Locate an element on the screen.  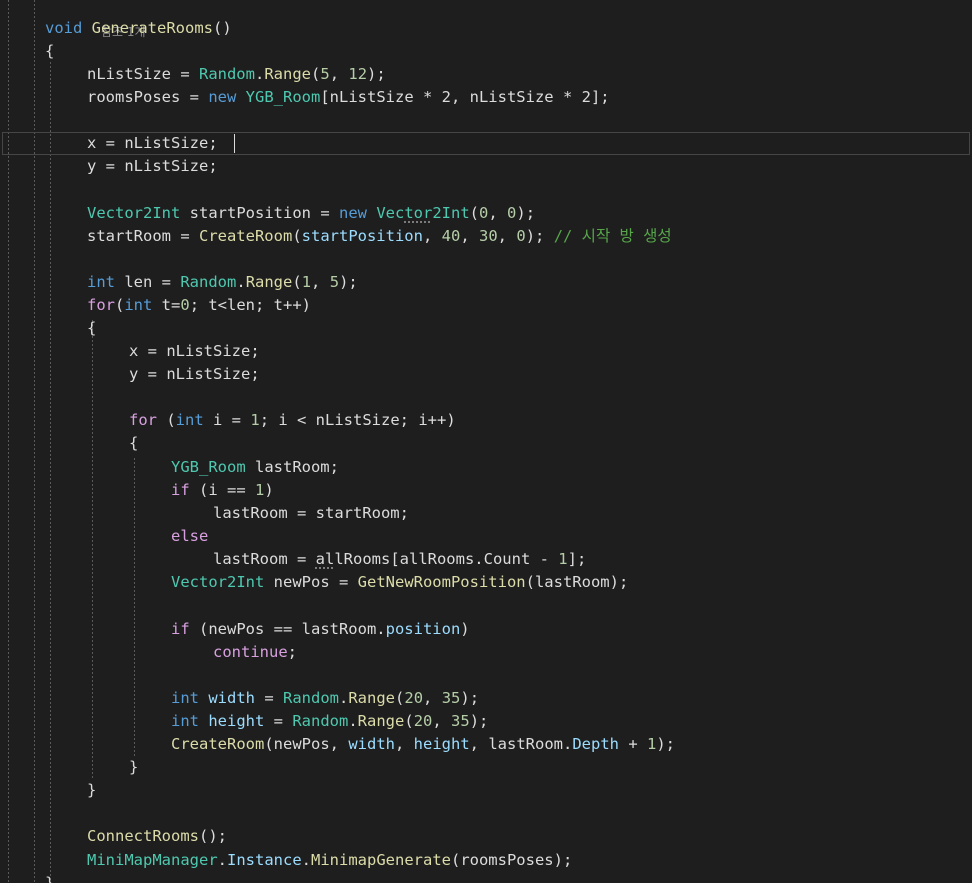
punct: ) is located at coordinates (269, 490).